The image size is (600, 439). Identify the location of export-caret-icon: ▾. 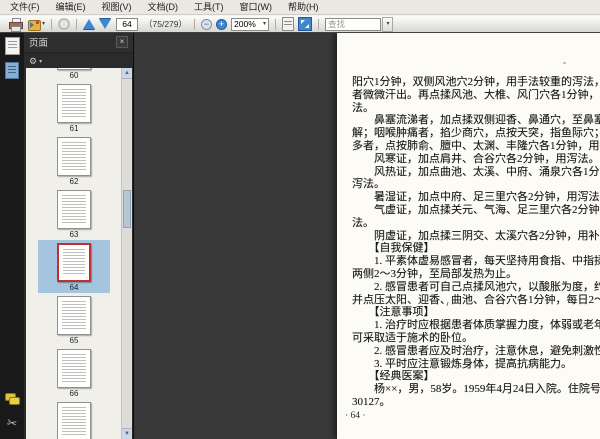
(44, 24).